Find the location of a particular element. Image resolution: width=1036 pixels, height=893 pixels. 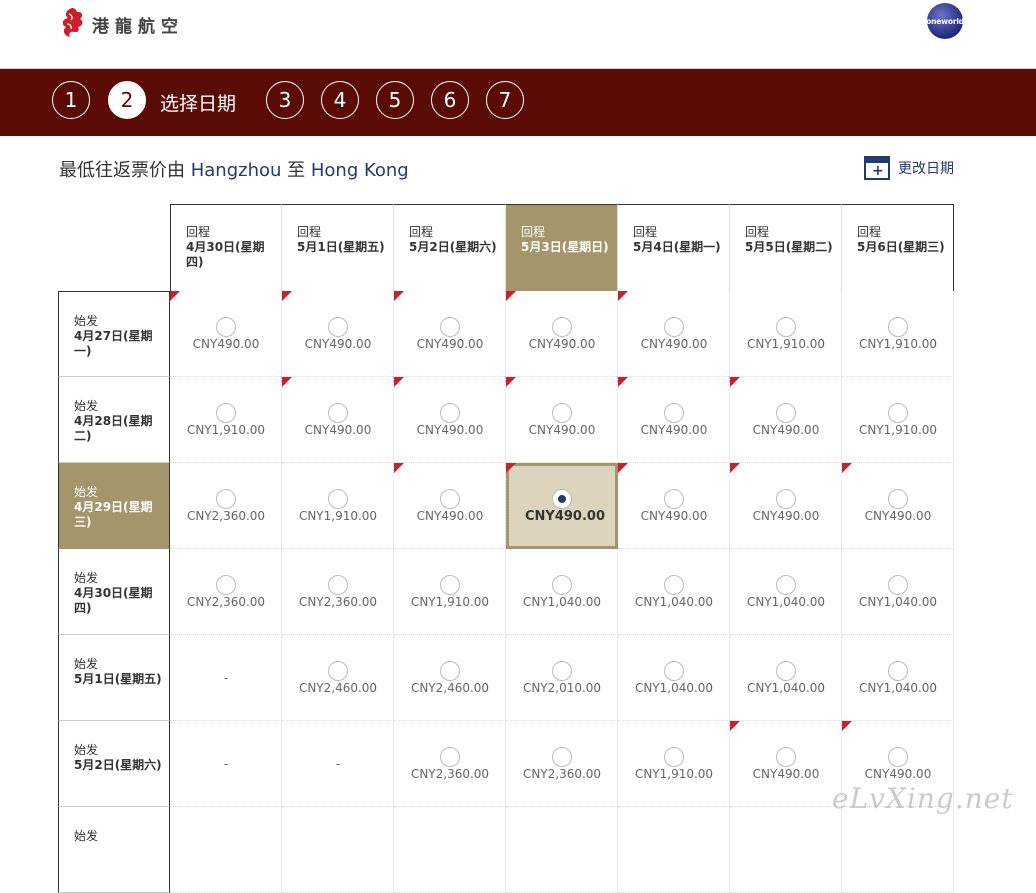

depart-date-header: 始发 5月1日(星期五) is located at coordinates (114, 678).